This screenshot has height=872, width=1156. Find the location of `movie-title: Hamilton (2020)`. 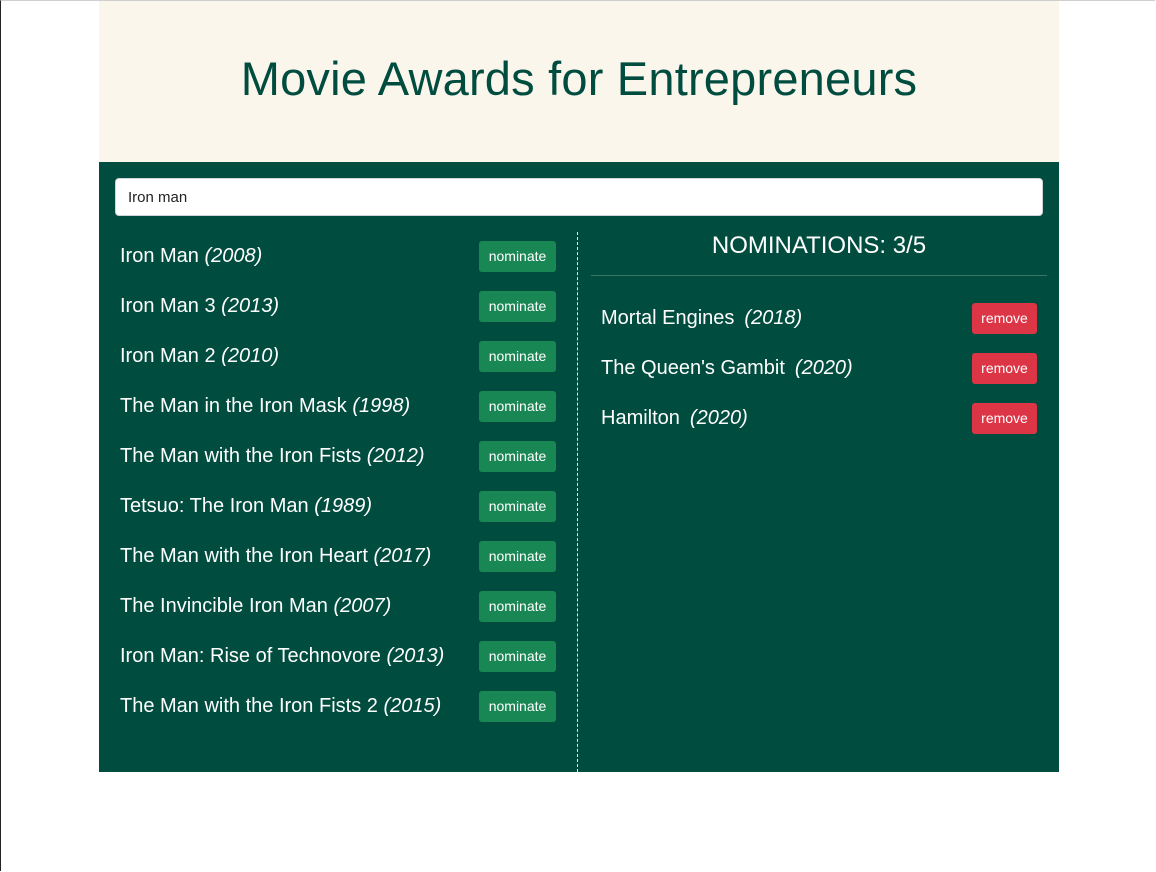

movie-title: Hamilton (2020) is located at coordinates (674, 417).